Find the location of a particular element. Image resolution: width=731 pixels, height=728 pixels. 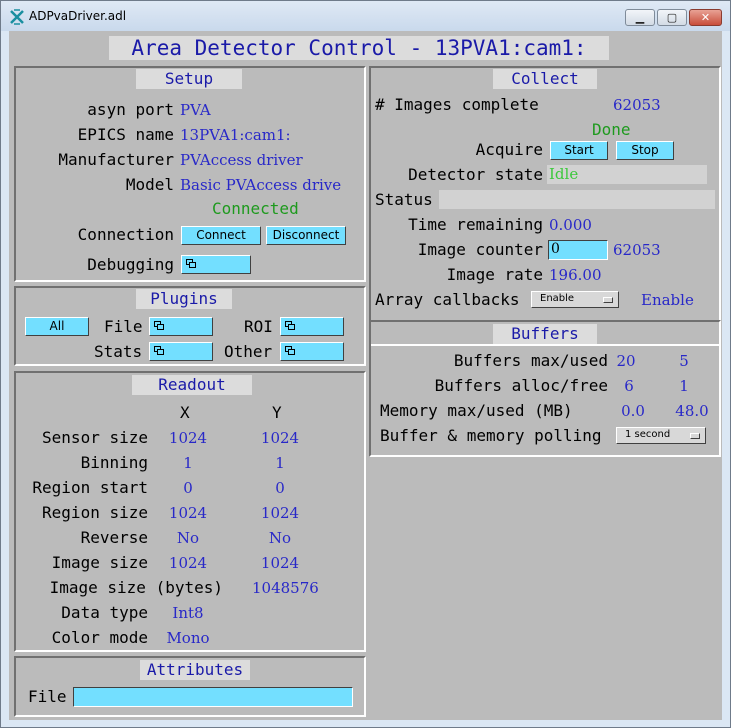

region-size-label: Region size is located at coordinates (95, 512).